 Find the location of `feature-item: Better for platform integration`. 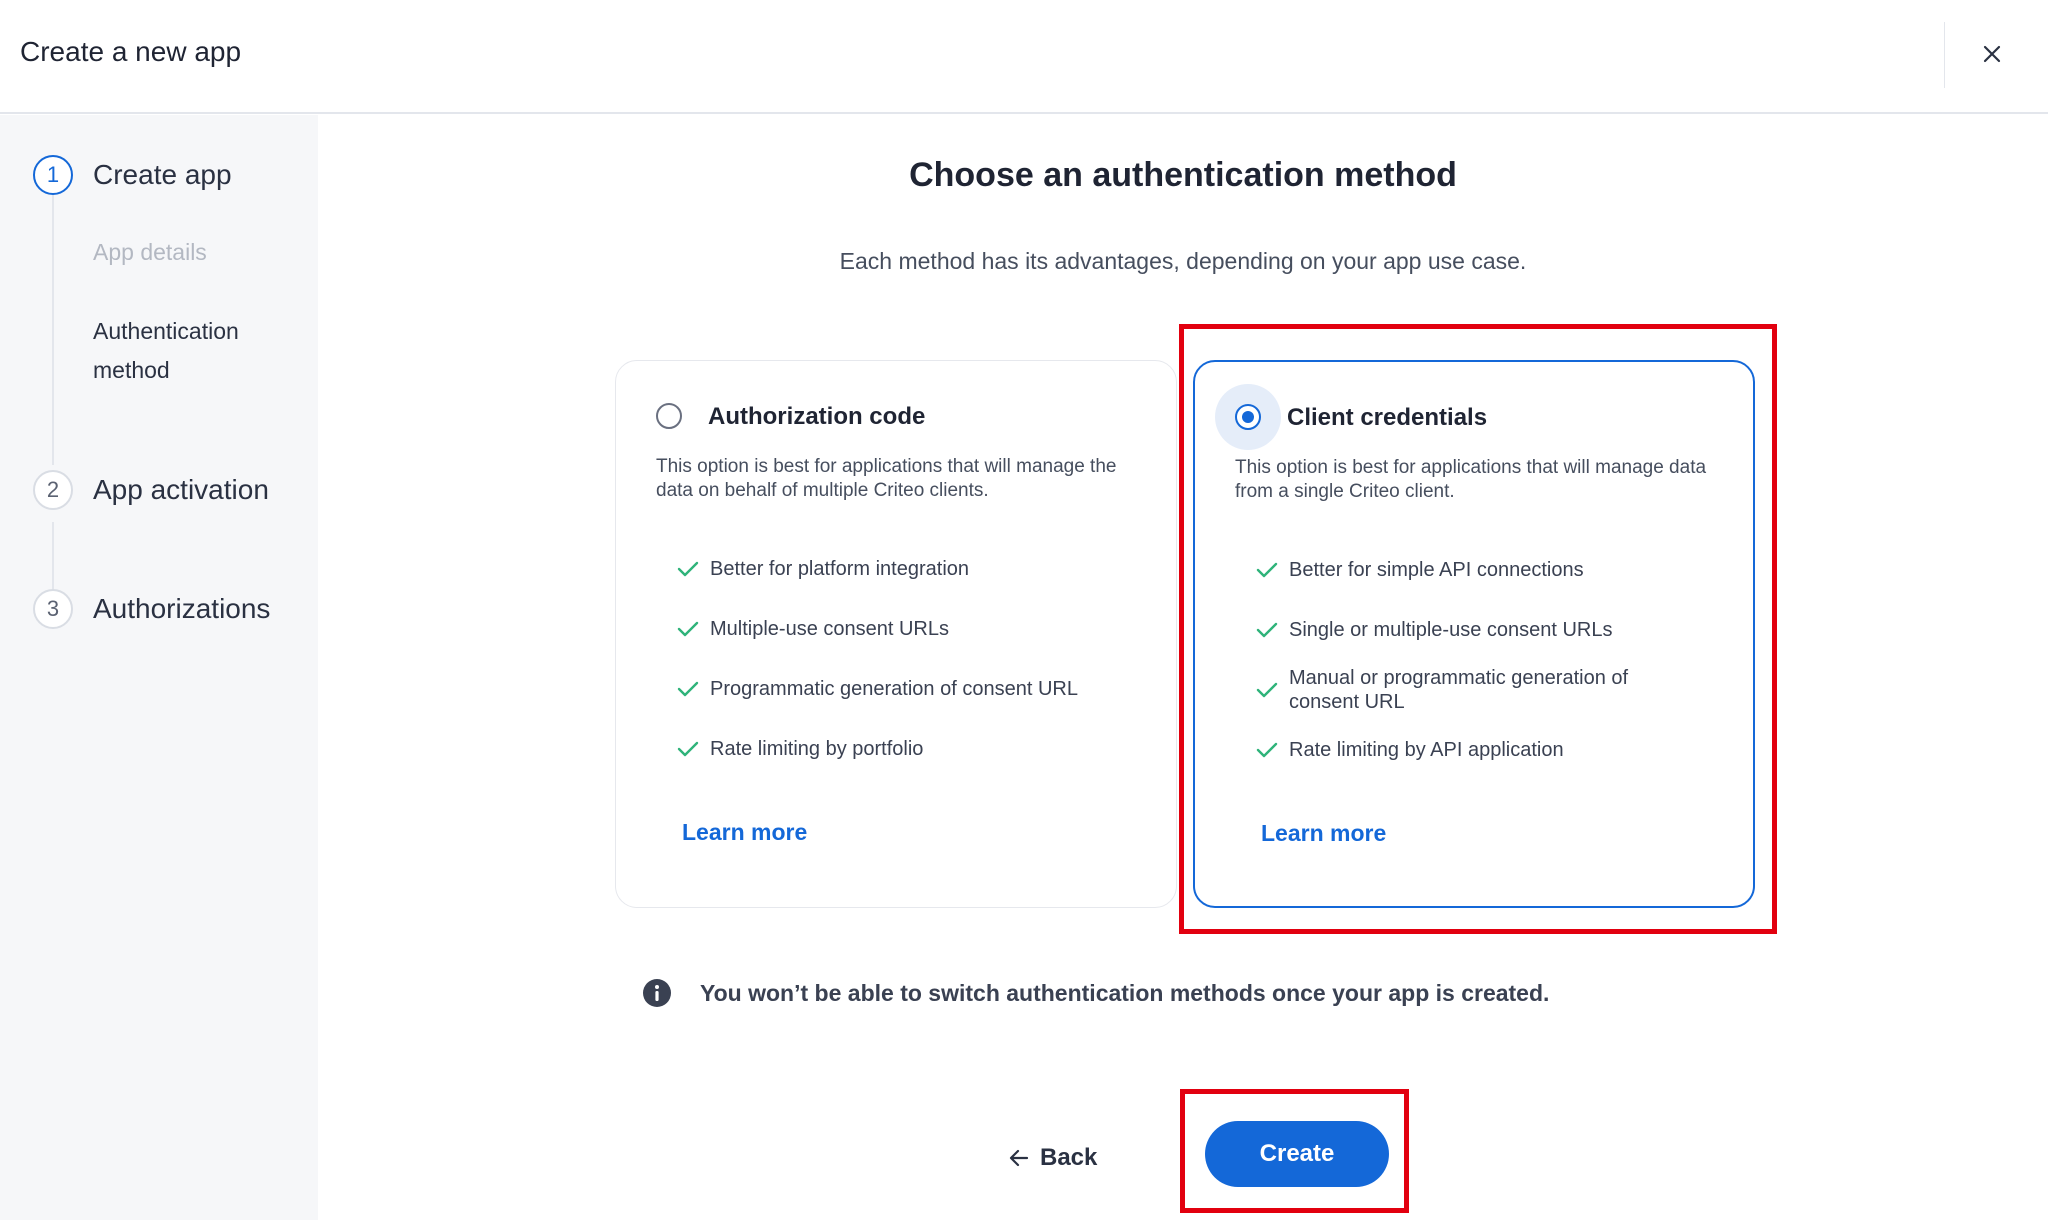

feature-item: Better for platform integration is located at coordinates (906, 569).